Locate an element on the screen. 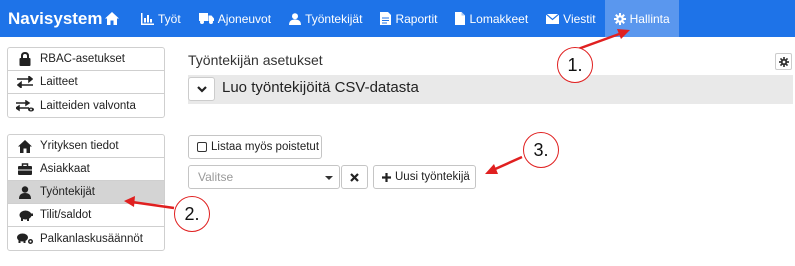 The image size is (795, 266). annotation-step-1: 1. is located at coordinates (575, 65).